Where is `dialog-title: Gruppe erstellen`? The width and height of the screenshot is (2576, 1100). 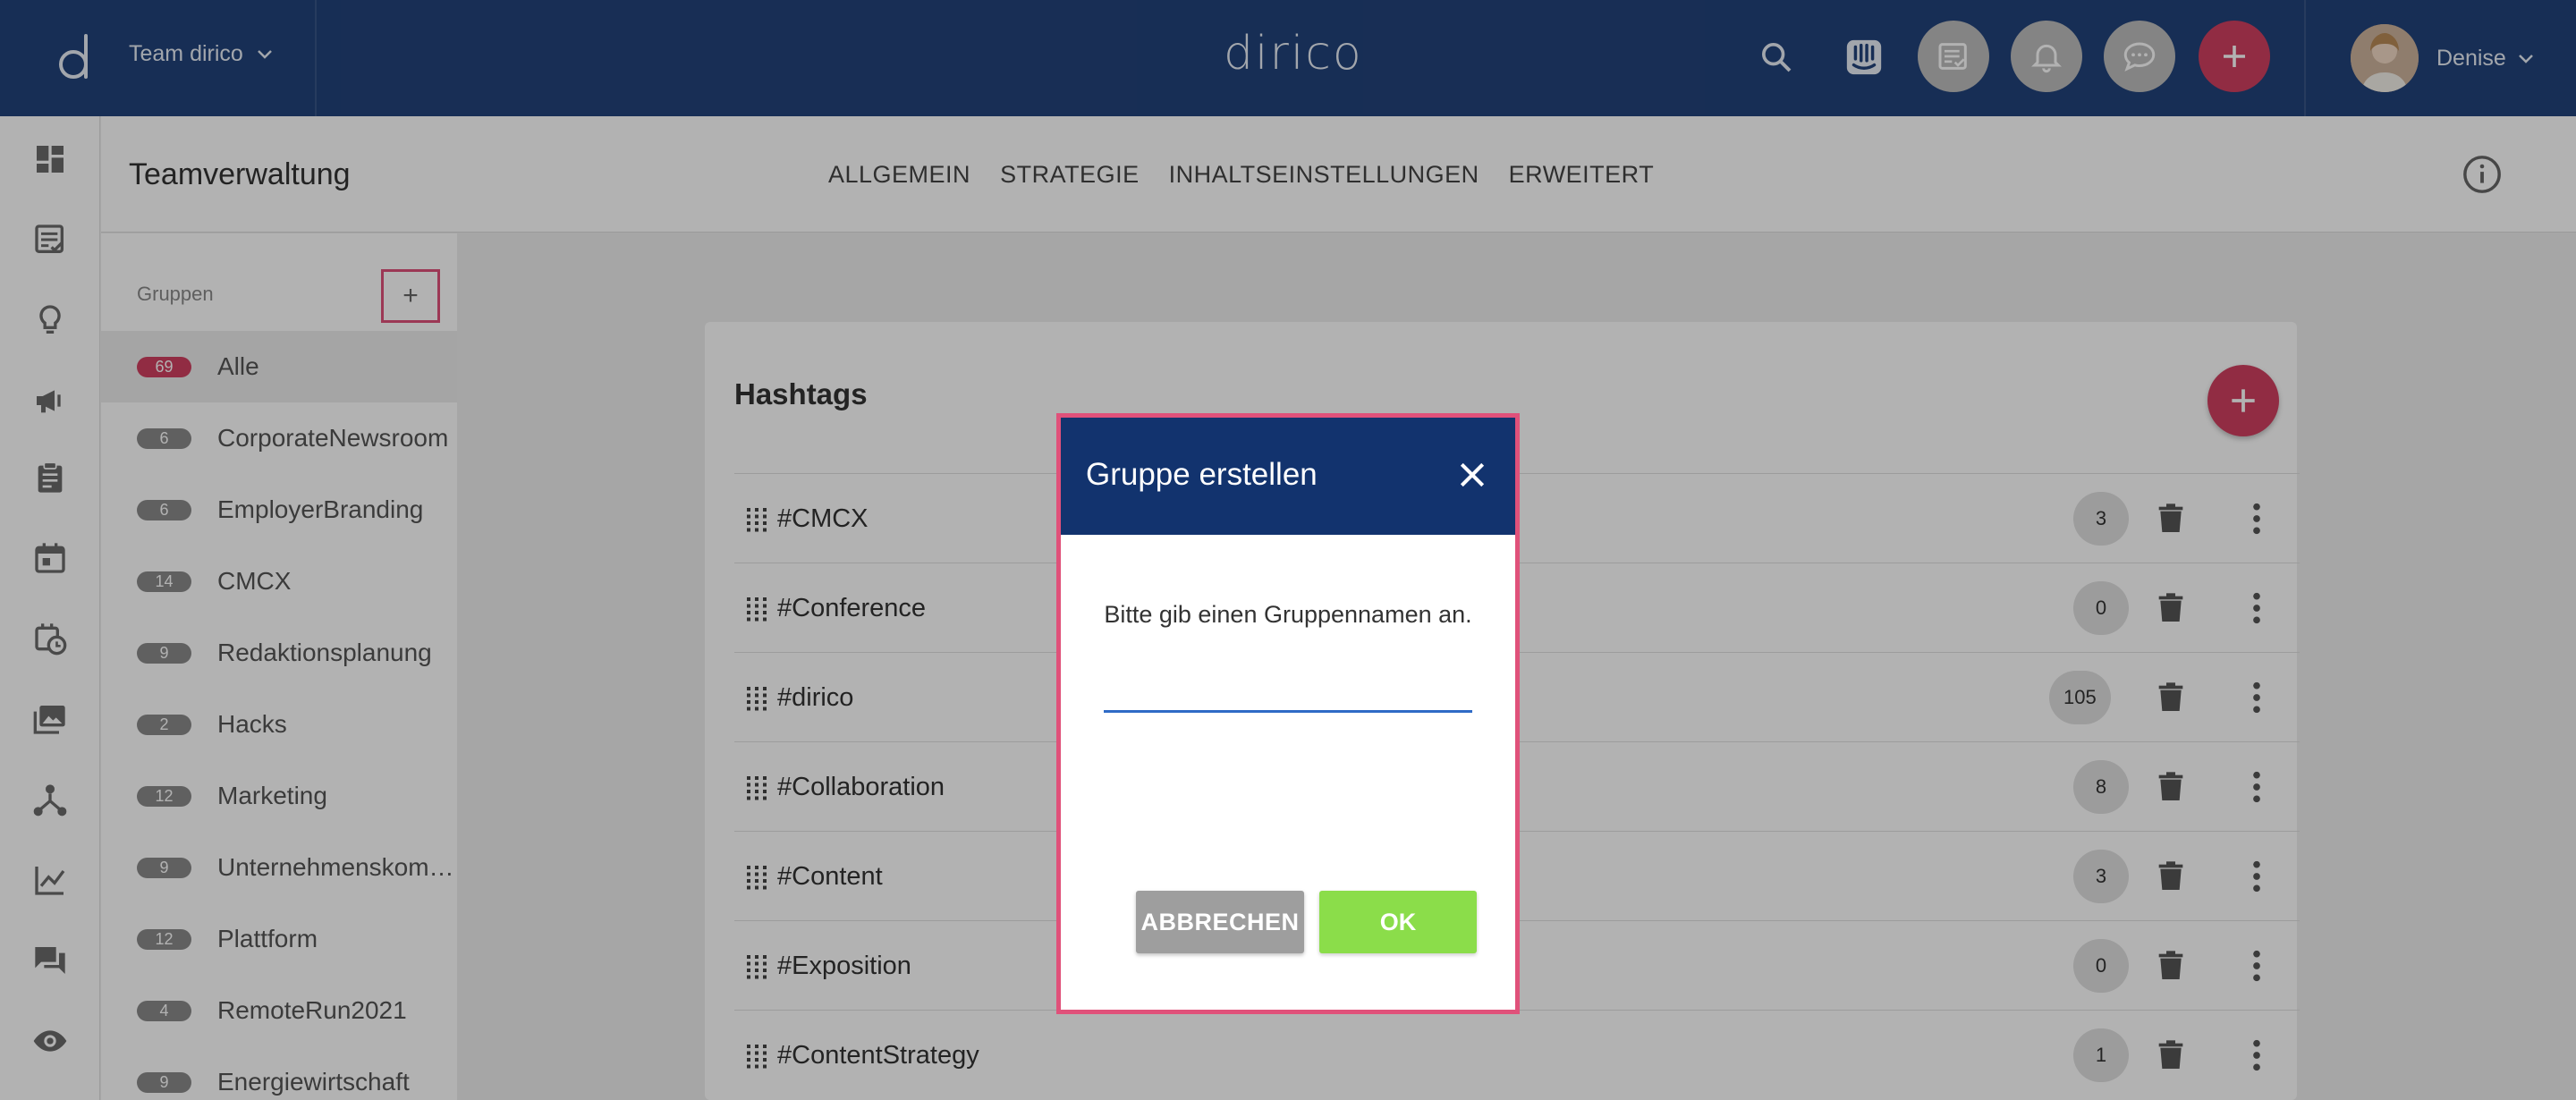
dialog-title: Gruppe erstellen is located at coordinates (1202, 474).